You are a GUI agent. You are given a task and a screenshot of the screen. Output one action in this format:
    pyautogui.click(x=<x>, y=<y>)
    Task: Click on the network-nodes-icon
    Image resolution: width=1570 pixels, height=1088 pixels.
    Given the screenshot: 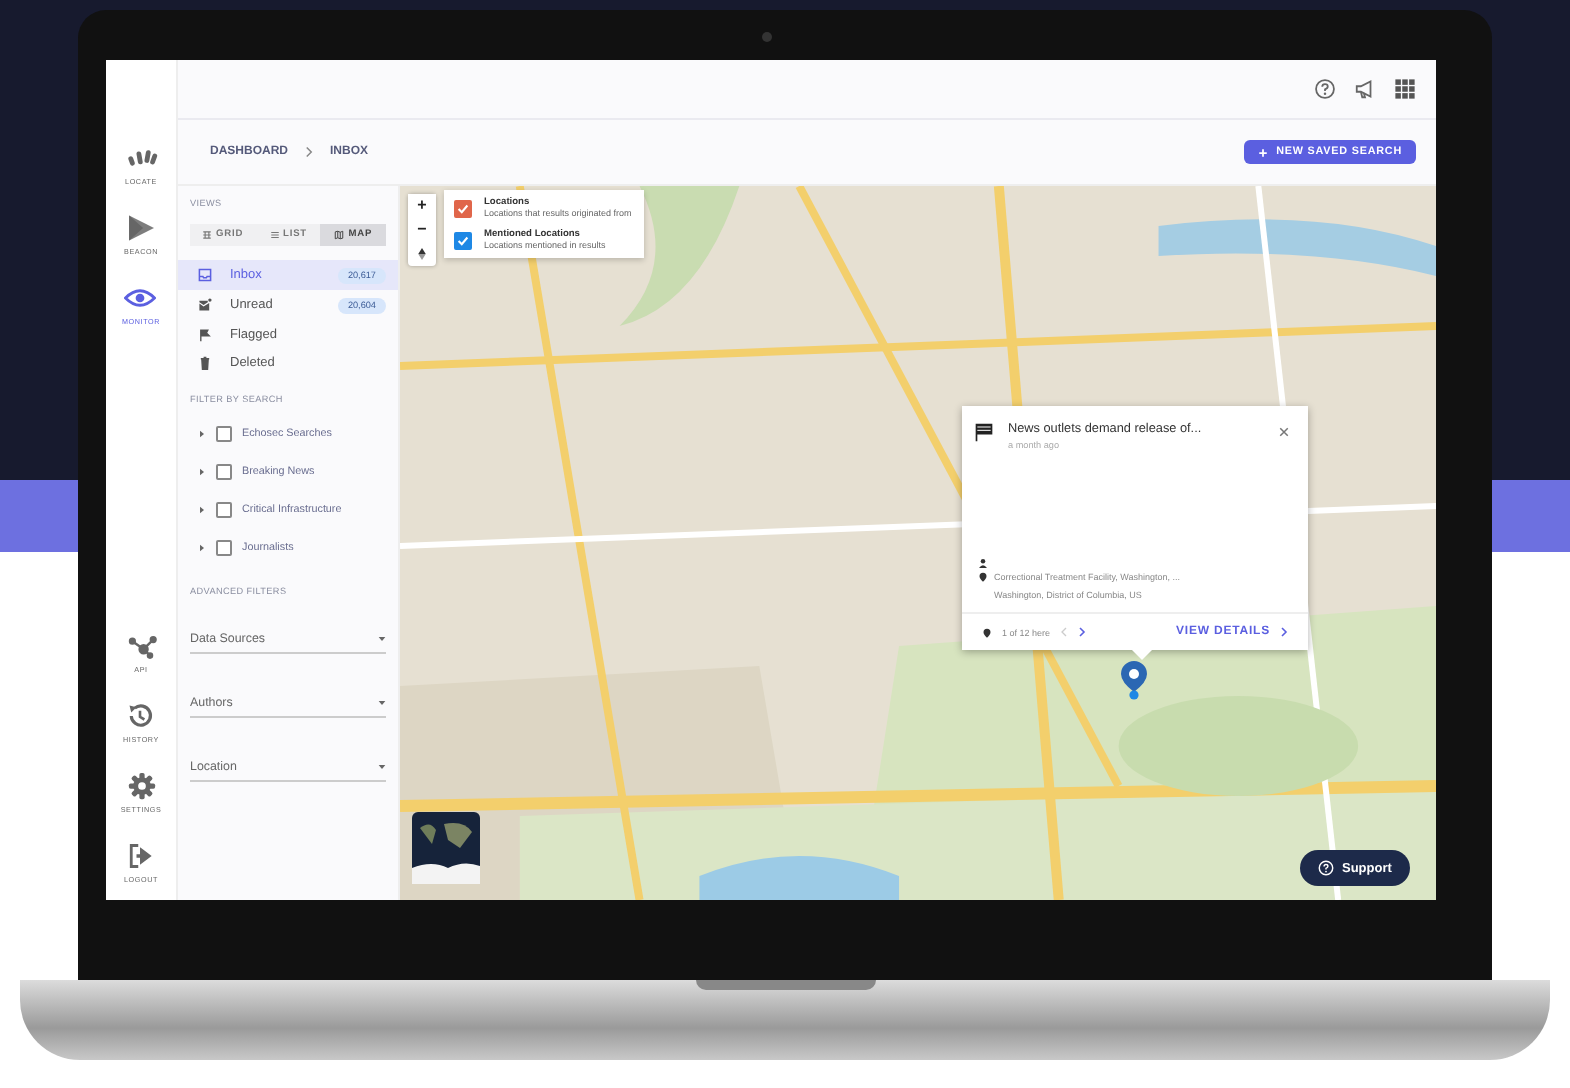 What is the action you would take?
    pyautogui.click(x=141, y=646)
    